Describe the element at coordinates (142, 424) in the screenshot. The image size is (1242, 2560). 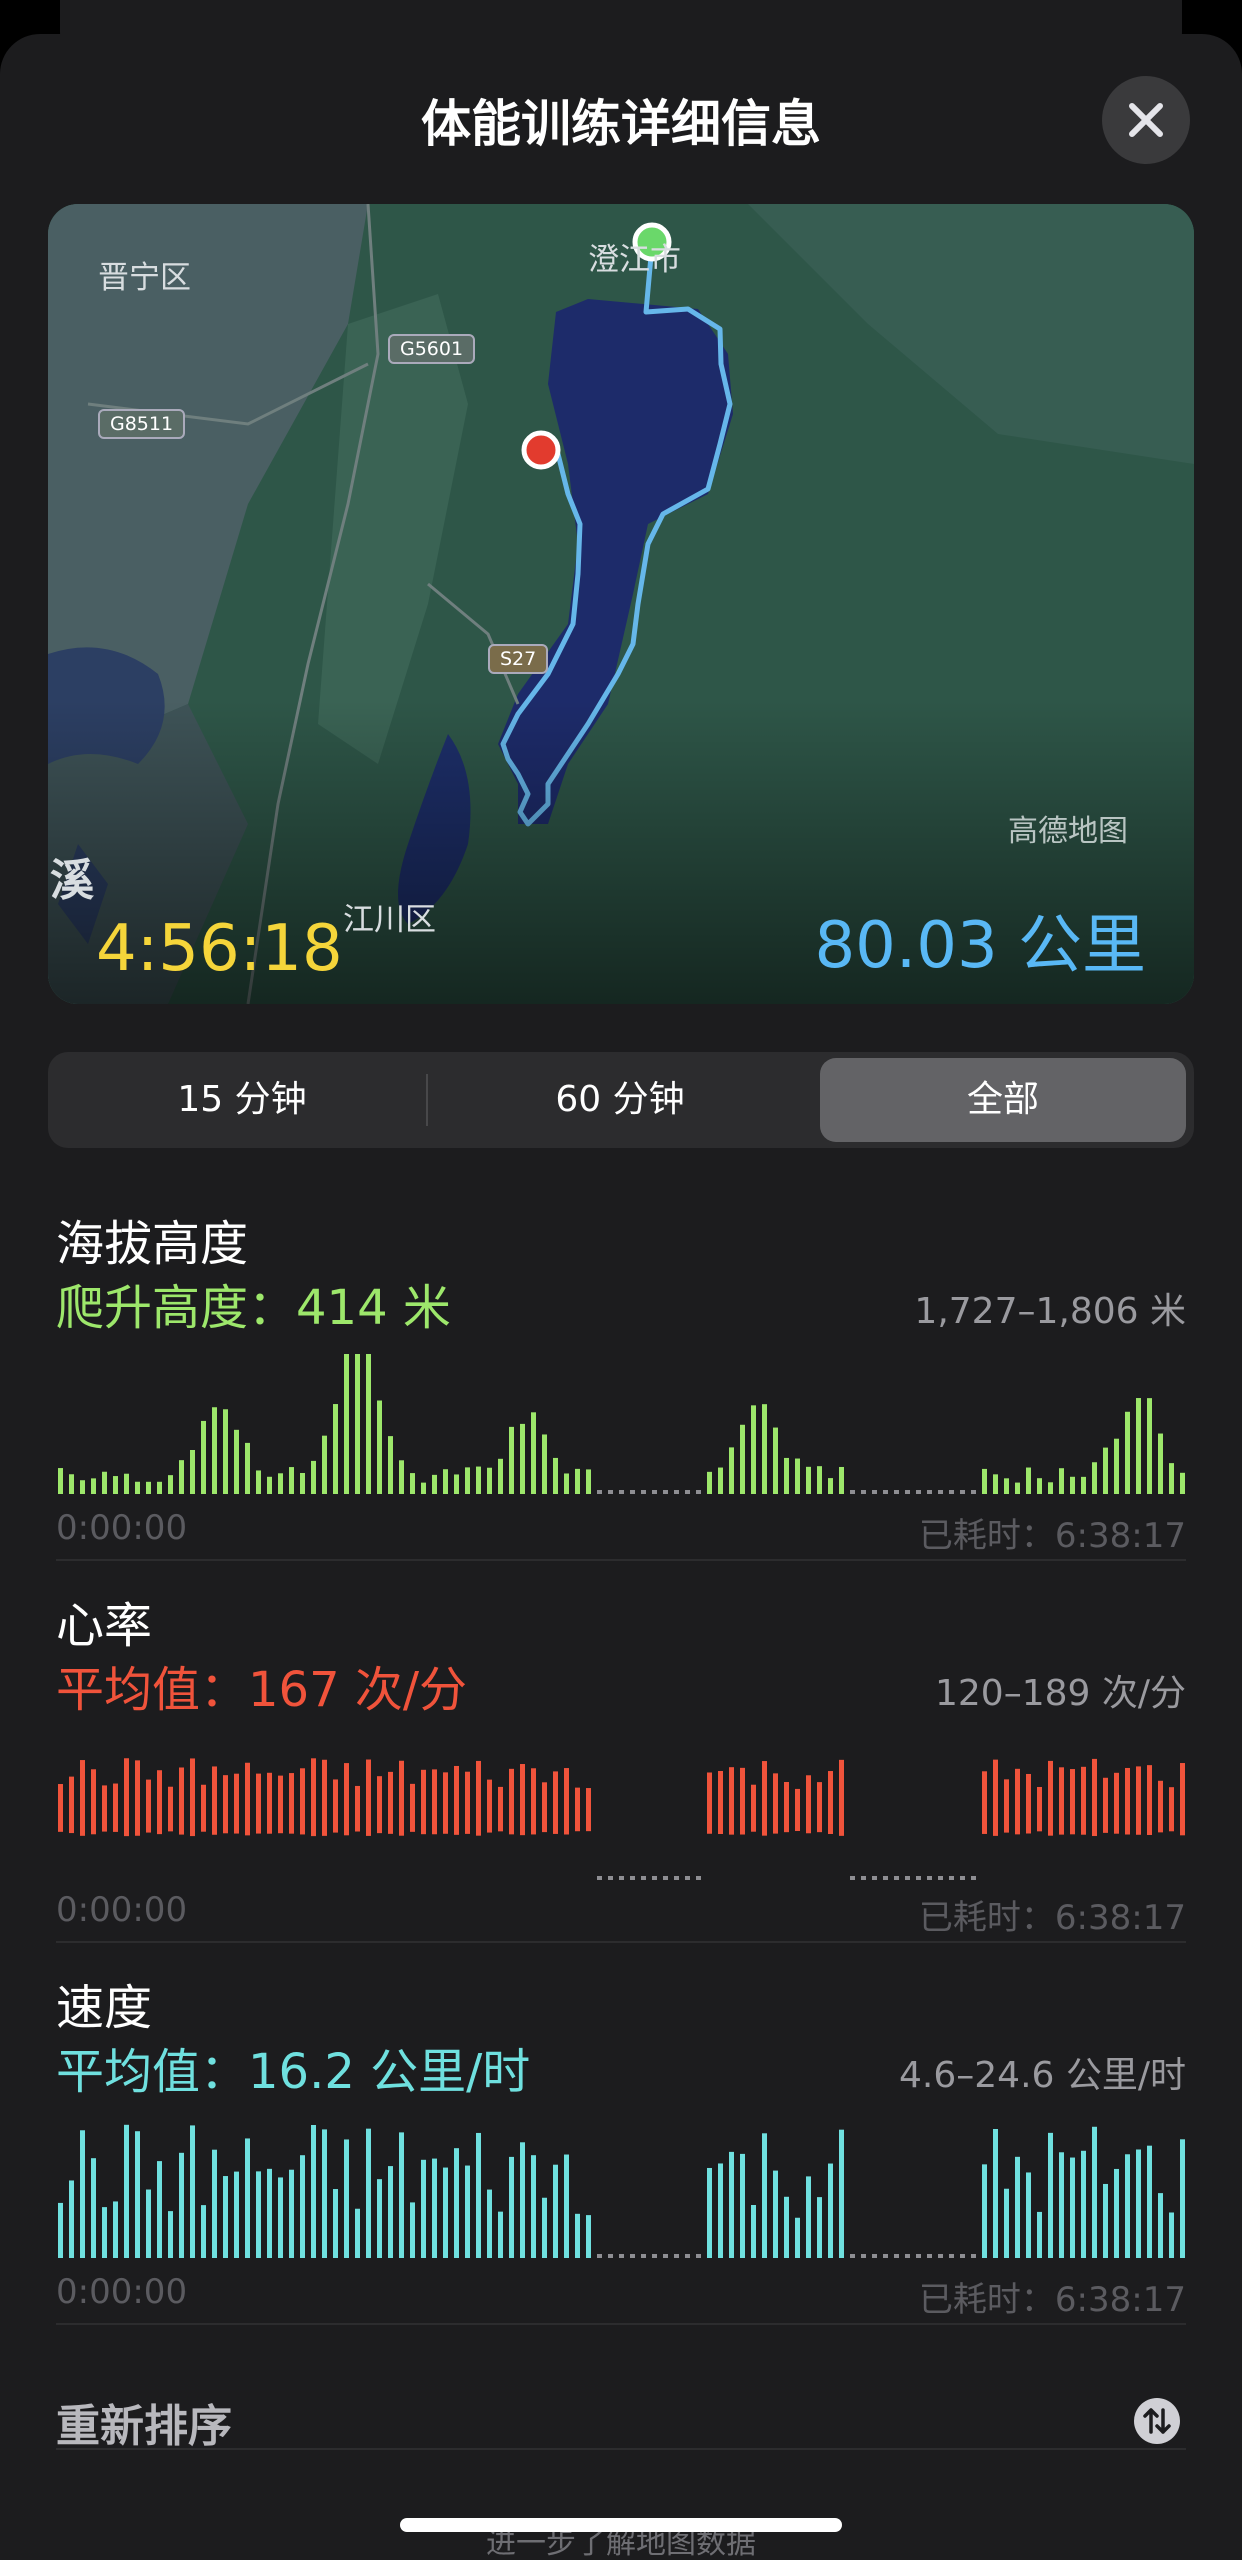
I see `road-shield-g8511: G8511` at that location.